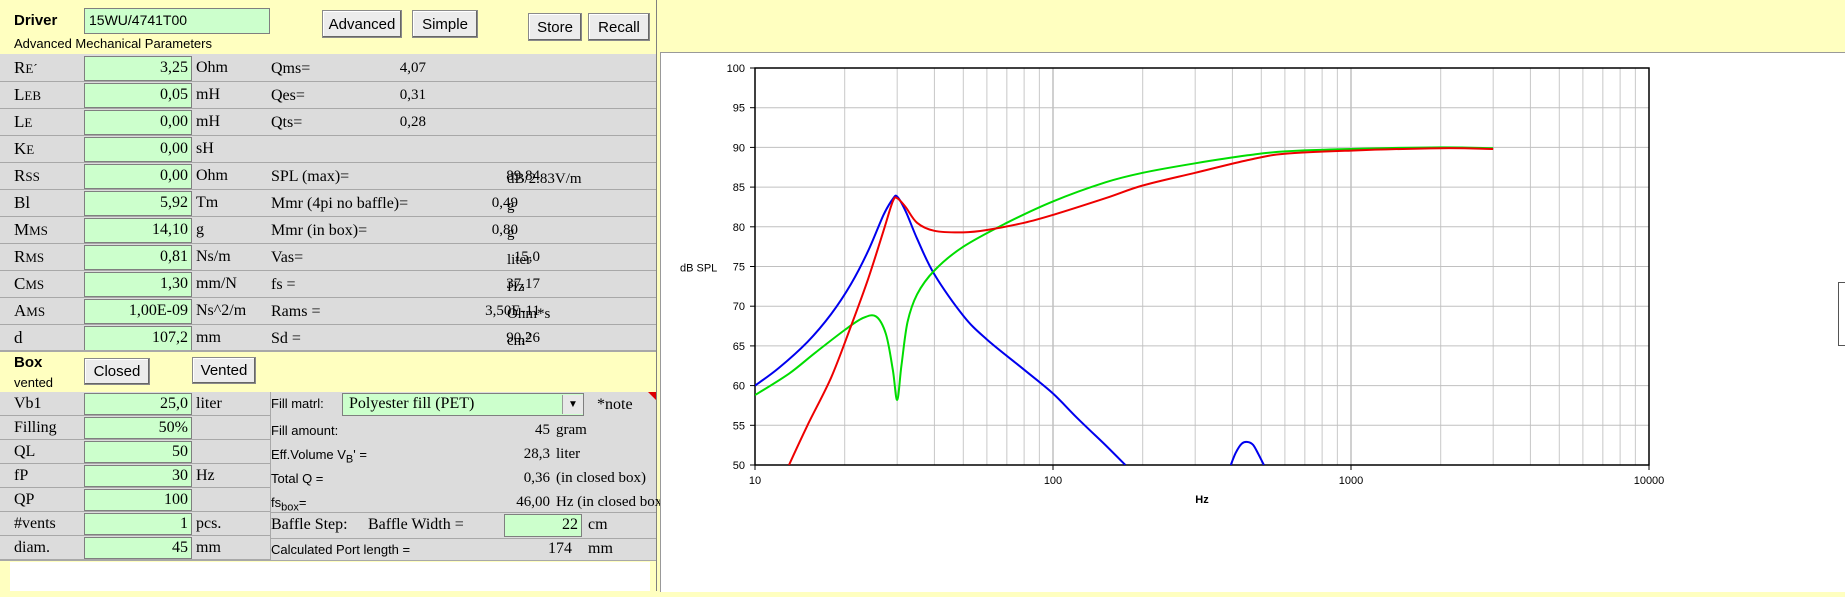 The width and height of the screenshot is (1845, 597). What do you see at coordinates (572, 404) in the screenshot?
I see `chevron-down-icon: ▼` at bounding box center [572, 404].